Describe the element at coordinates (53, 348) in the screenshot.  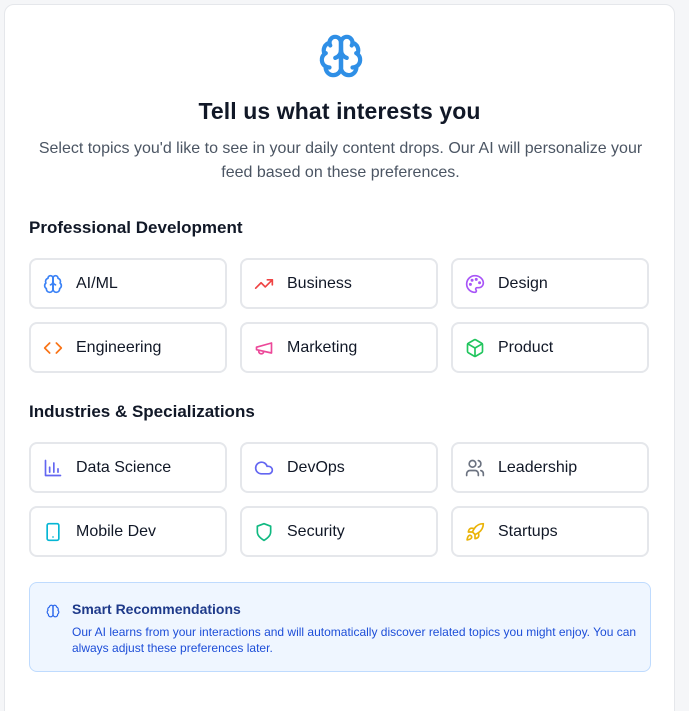
I see `code-icon` at that location.